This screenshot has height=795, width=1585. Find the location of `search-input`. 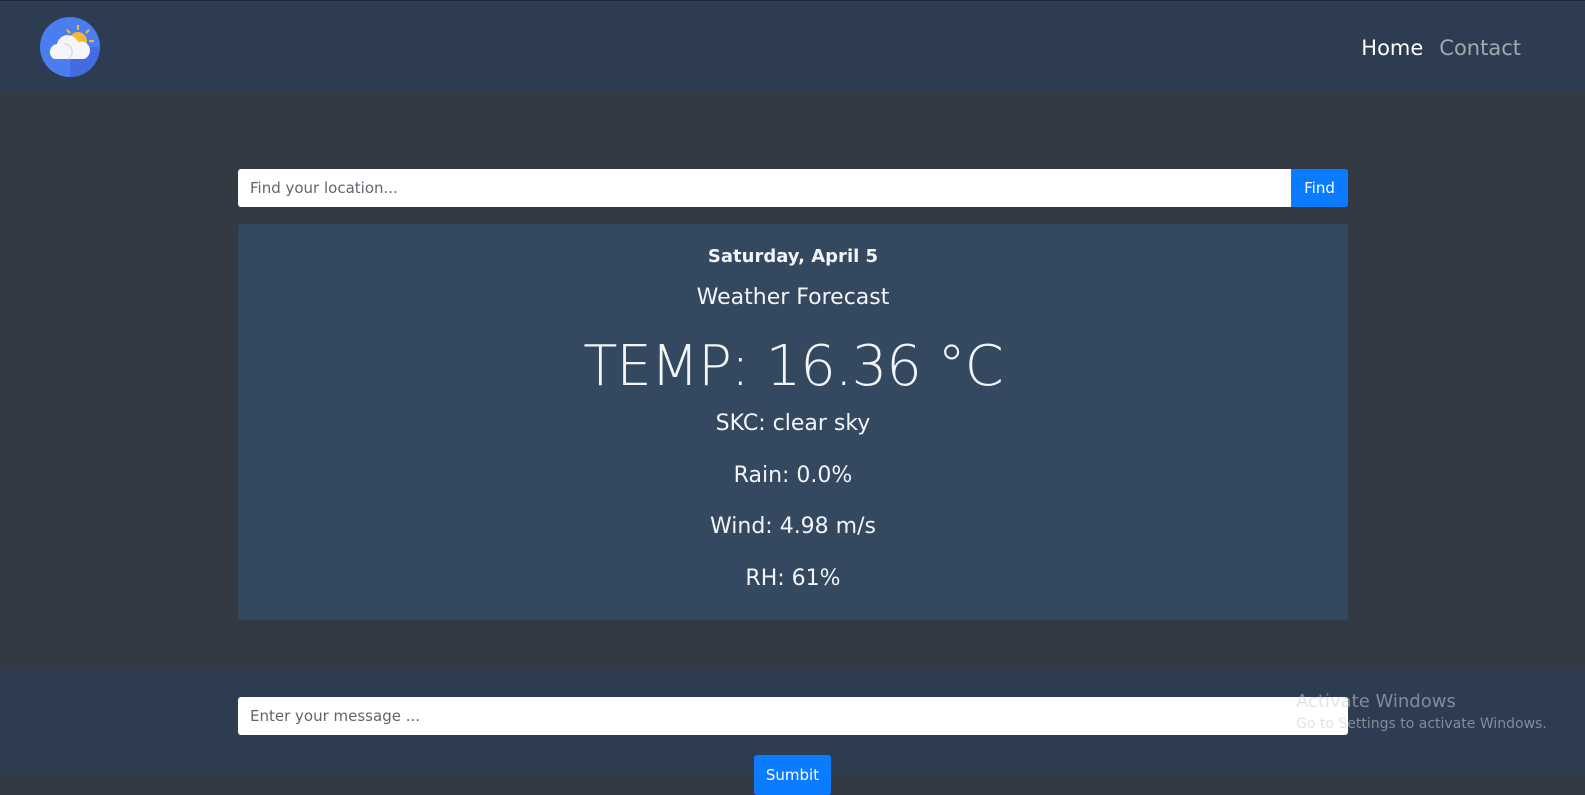

search-input is located at coordinates (764, 188).